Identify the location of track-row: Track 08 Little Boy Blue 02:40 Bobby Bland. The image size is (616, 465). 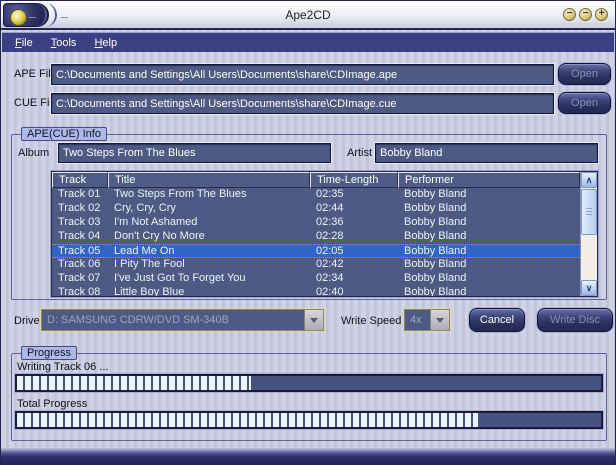
(316, 291).